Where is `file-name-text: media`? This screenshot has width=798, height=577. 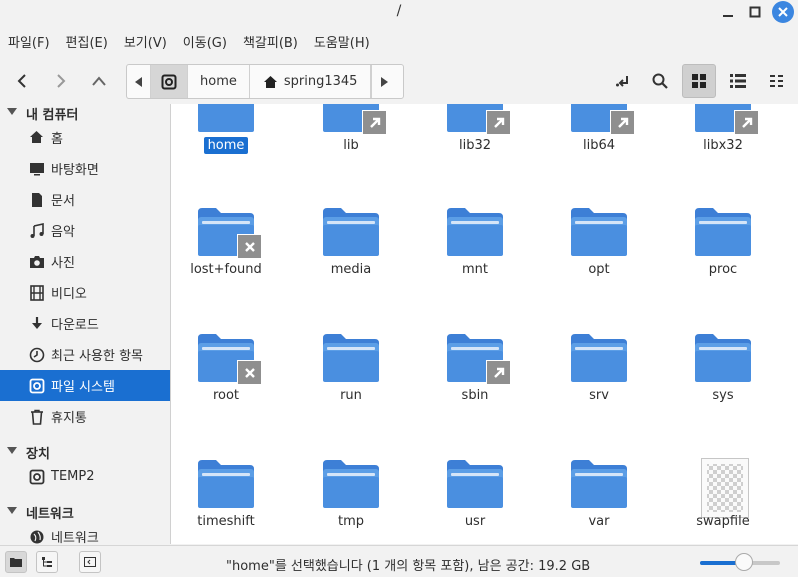 file-name-text: media is located at coordinates (351, 269).